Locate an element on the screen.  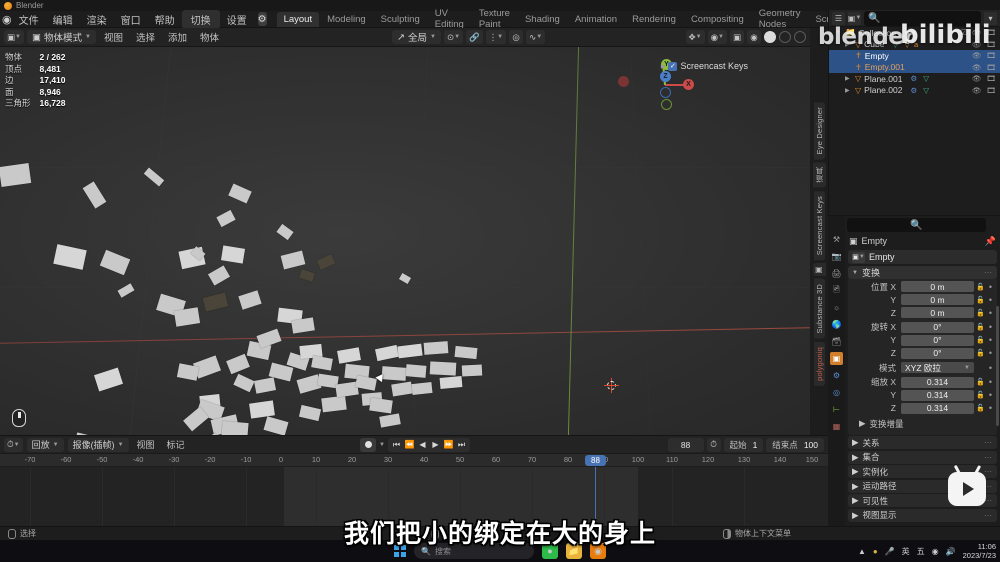
magnet-icon: 🔗 is located at coordinates (474, 37).